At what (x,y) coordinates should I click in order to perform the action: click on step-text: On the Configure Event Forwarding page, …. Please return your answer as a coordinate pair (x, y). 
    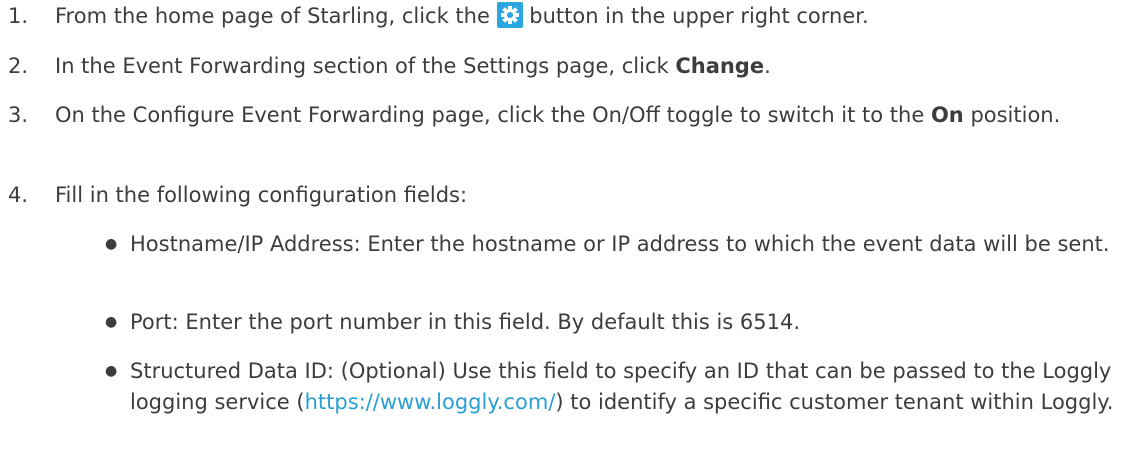
    Looking at the image, I should click on (493, 115).